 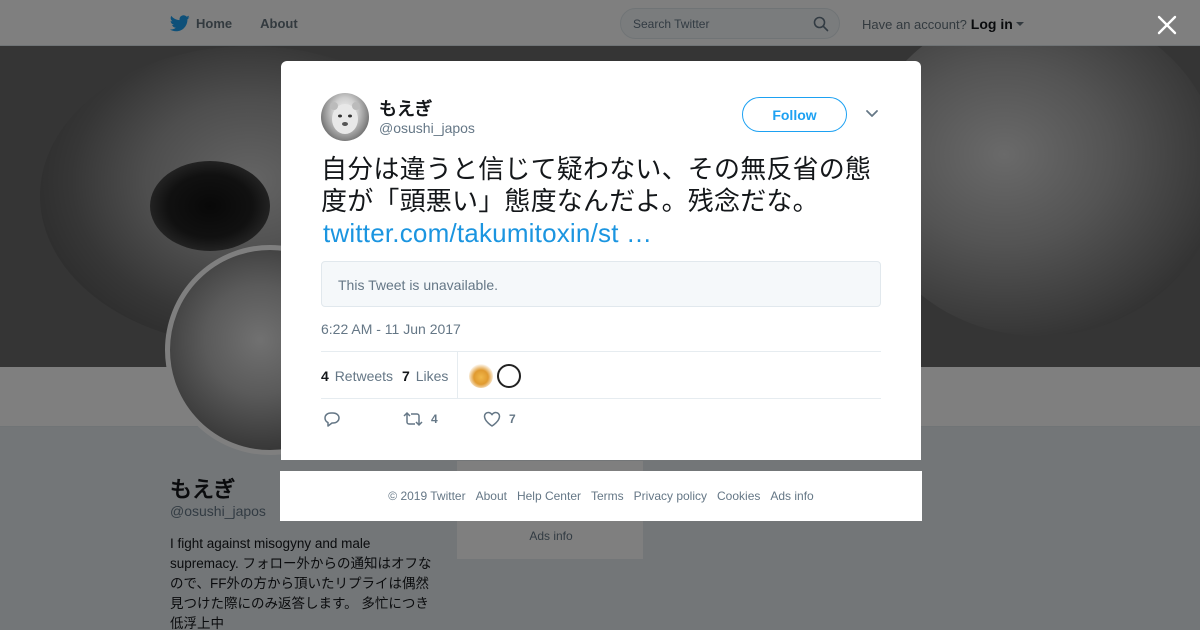 What do you see at coordinates (471, 421) in the screenshot?
I see `tweet-actions: 4 7` at bounding box center [471, 421].